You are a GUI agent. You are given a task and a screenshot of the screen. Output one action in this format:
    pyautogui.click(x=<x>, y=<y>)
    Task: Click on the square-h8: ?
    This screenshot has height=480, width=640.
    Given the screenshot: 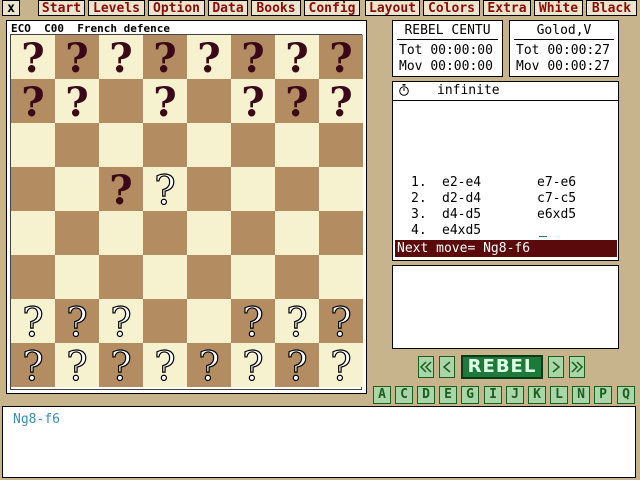 What is the action you would take?
    pyautogui.click(x=341, y=57)
    